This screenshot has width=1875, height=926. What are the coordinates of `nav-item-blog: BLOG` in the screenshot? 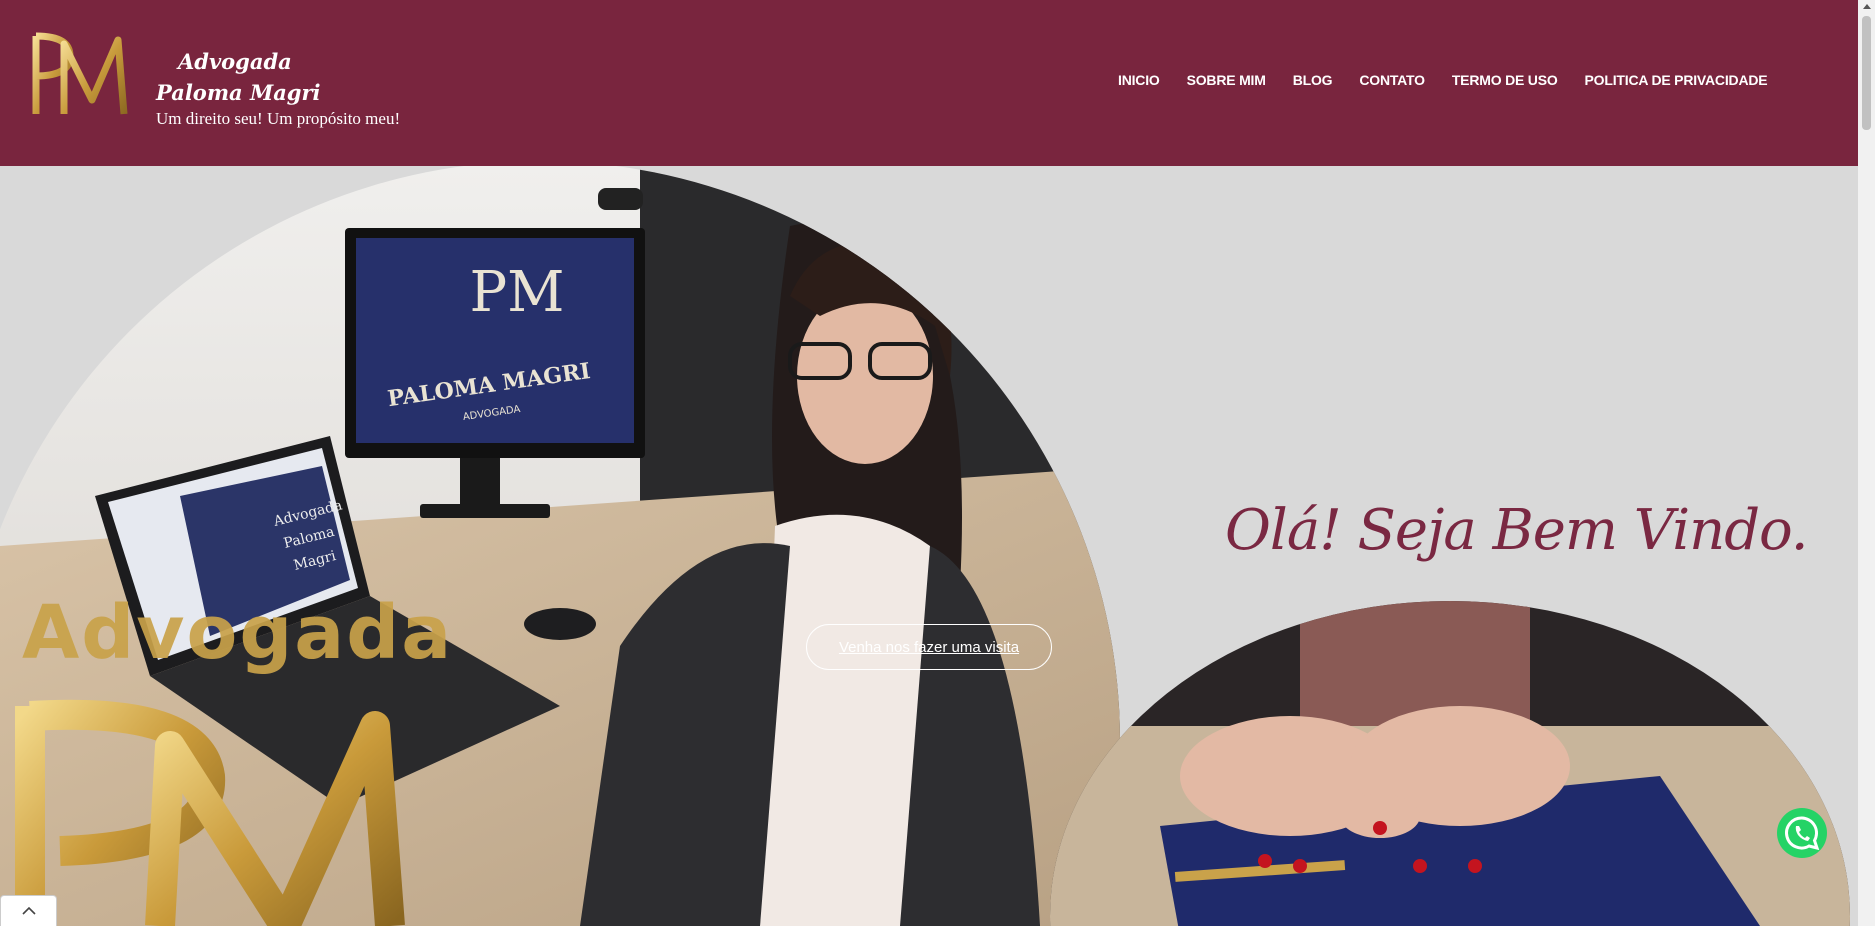 It's located at (1313, 80).